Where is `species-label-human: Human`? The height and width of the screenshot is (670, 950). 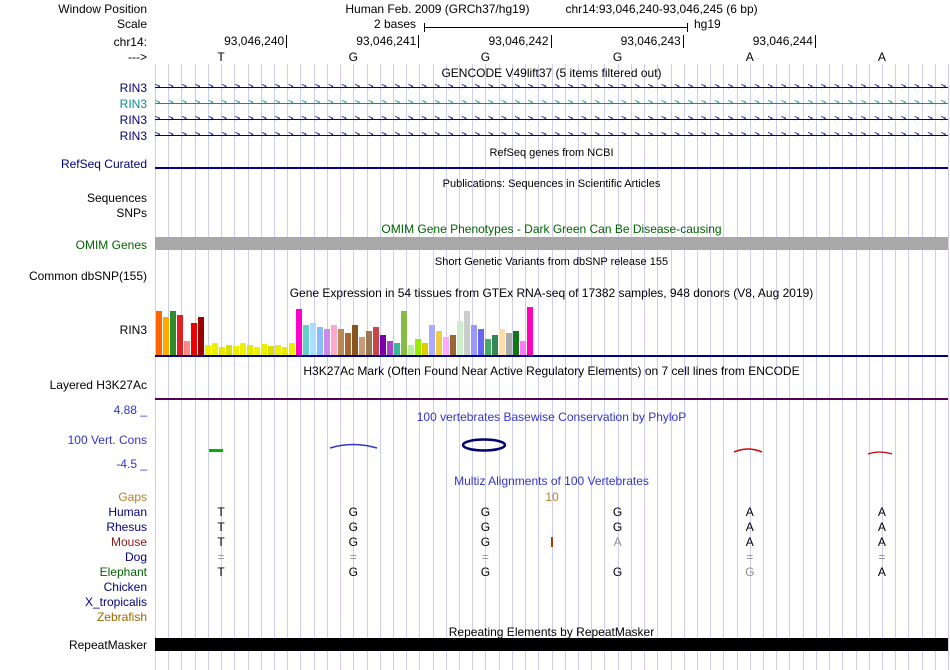 species-label-human: Human is located at coordinates (75, 512).